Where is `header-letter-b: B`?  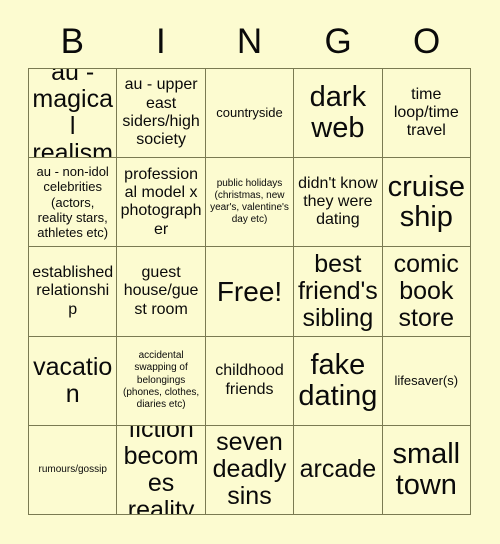
header-letter-b: B is located at coordinates (72, 41).